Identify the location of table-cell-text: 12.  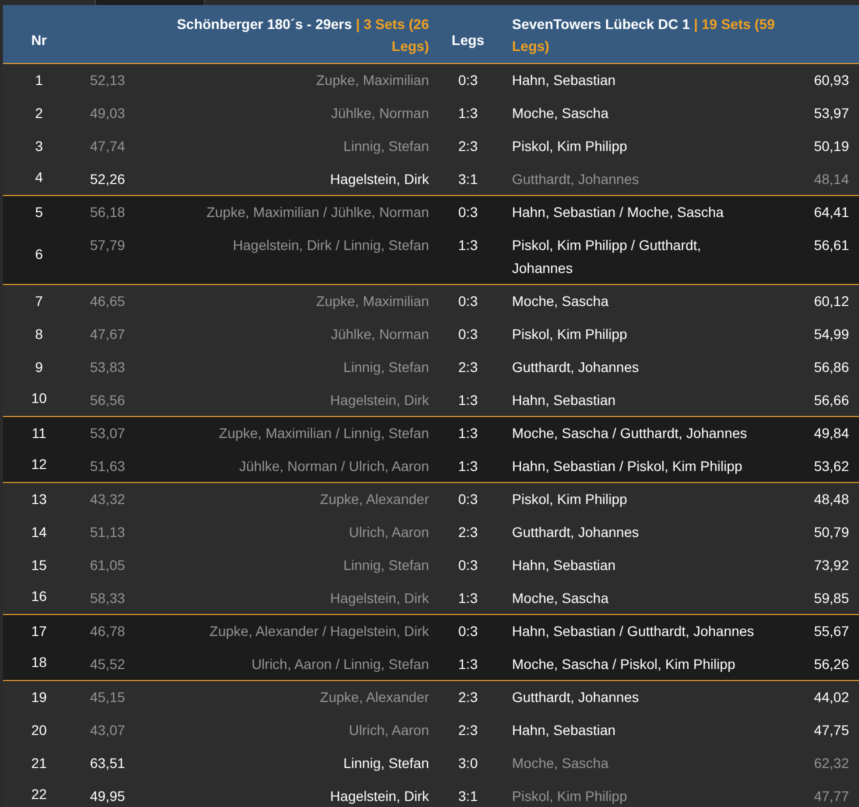
(39, 464).